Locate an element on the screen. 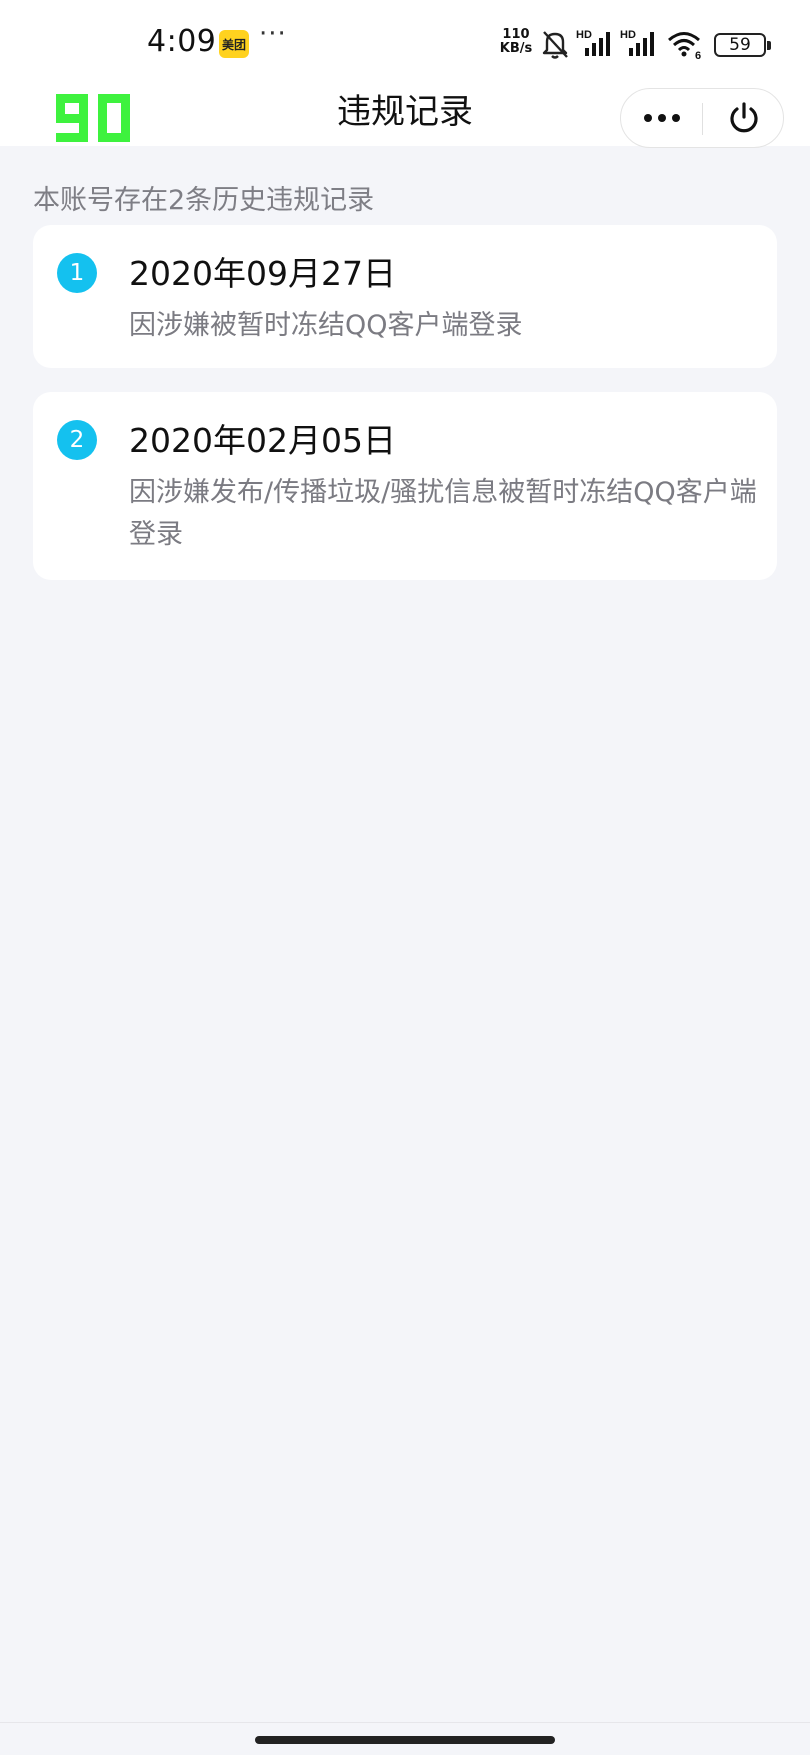 This screenshot has width=810, height=1755. wifi-6-icon: 6 is located at coordinates (684, 46).